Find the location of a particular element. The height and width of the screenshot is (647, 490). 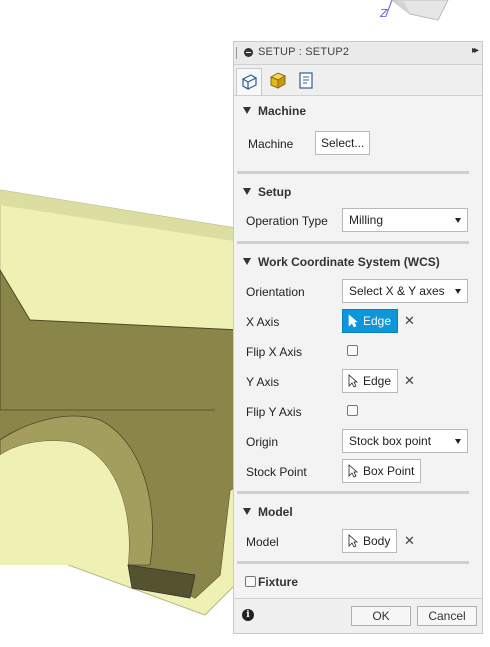

tab-setup is located at coordinates (249, 81).